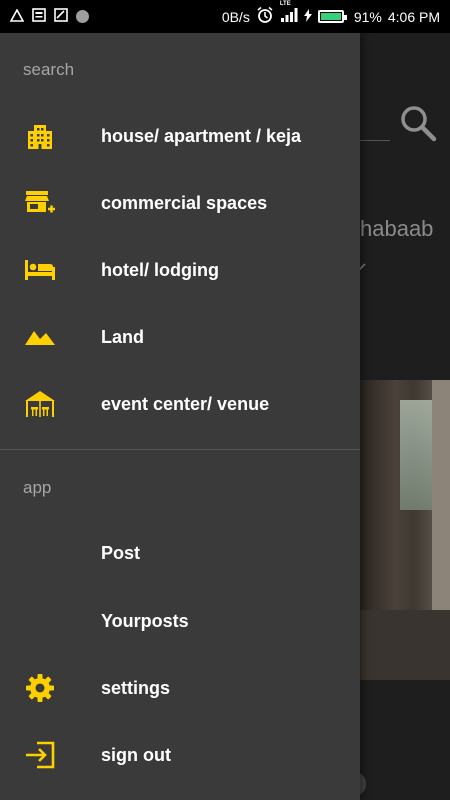  I want to click on menu-item-label: settings, so click(136, 687).